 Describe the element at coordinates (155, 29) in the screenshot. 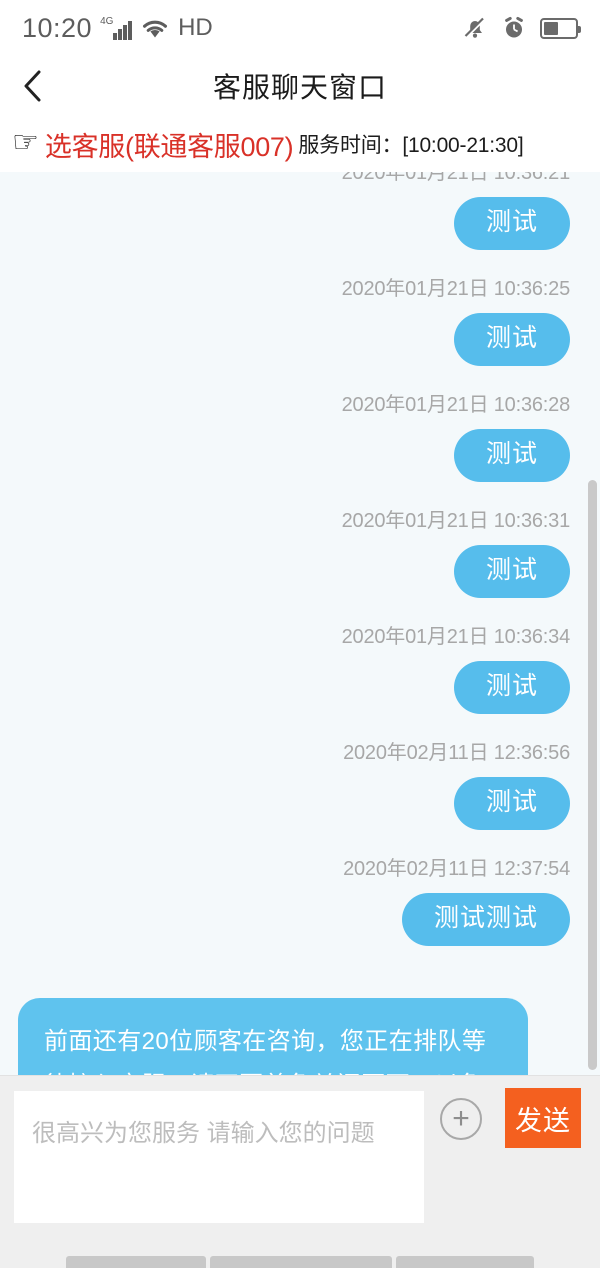

I see `wifi-icon` at that location.